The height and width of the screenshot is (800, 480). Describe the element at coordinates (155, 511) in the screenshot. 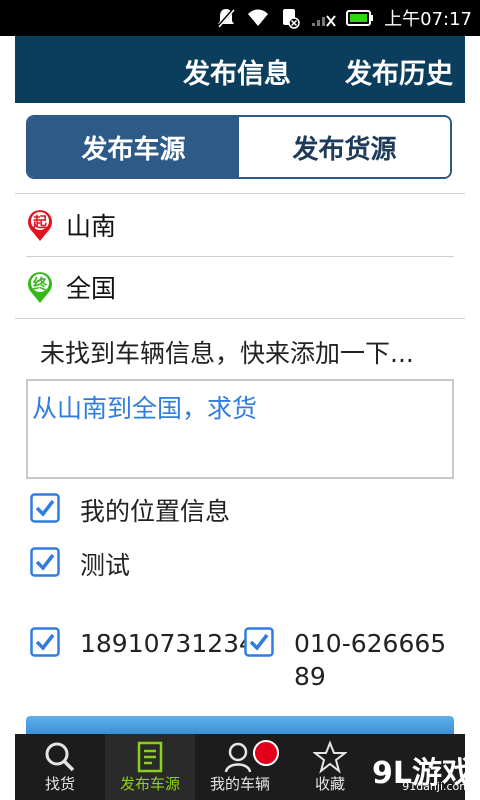

I see `location-info-label: 我的位置信息` at that location.